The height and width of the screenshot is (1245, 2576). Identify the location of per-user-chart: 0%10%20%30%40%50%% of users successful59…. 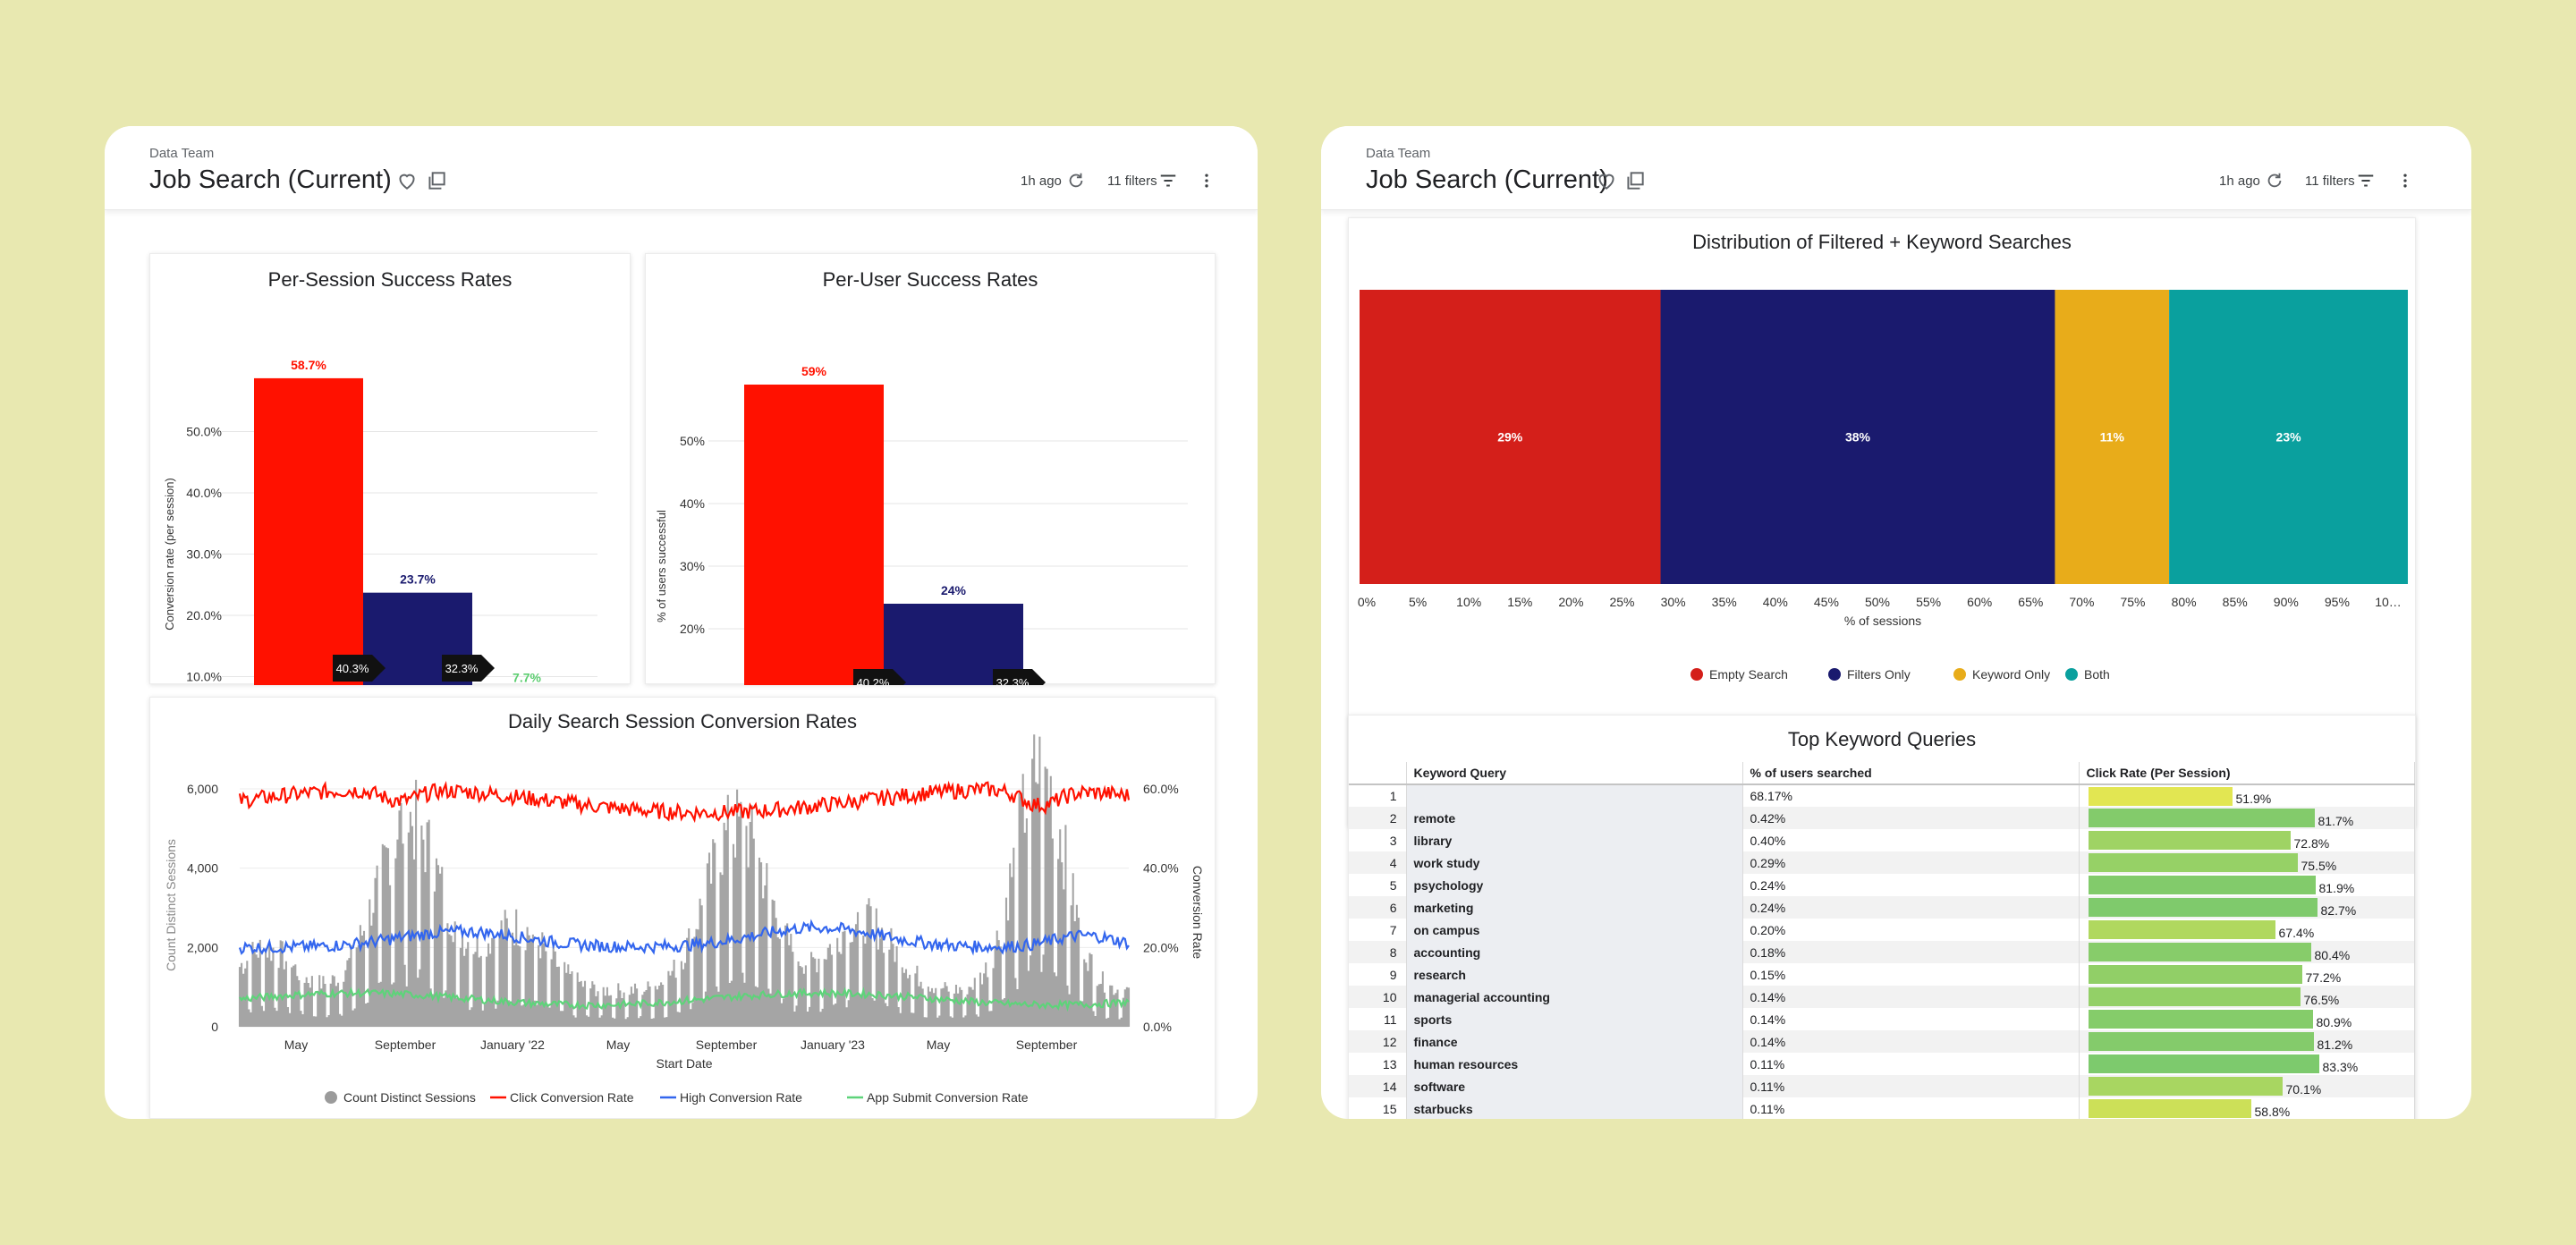
(921, 524).